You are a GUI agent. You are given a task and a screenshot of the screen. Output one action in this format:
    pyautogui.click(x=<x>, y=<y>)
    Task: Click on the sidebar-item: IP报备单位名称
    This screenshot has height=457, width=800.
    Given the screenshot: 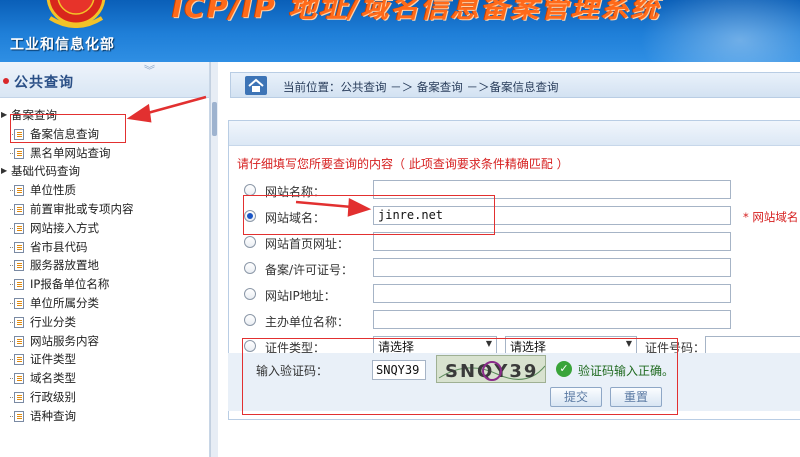 What is the action you would take?
    pyautogui.click(x=105, y=284)
    